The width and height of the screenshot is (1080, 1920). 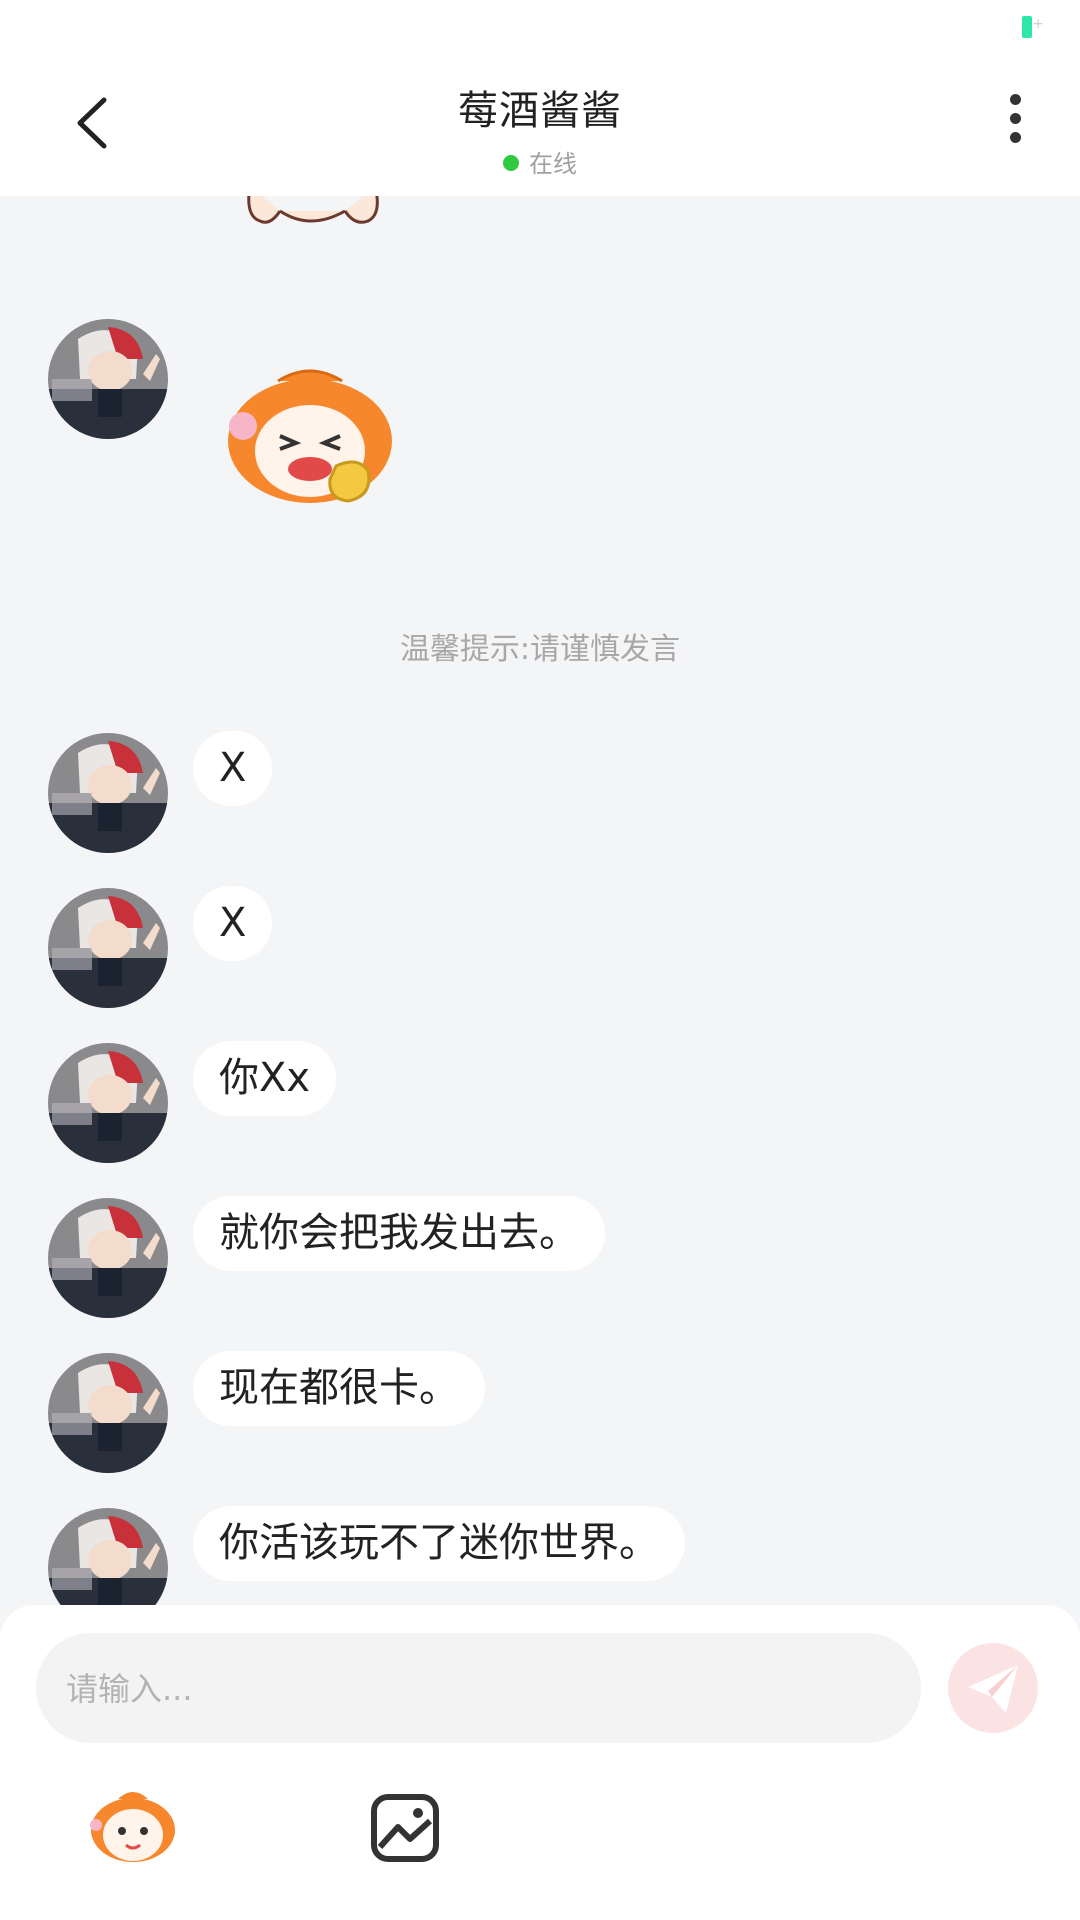 I want to click on image-icon, so click(x=405, y=1828).